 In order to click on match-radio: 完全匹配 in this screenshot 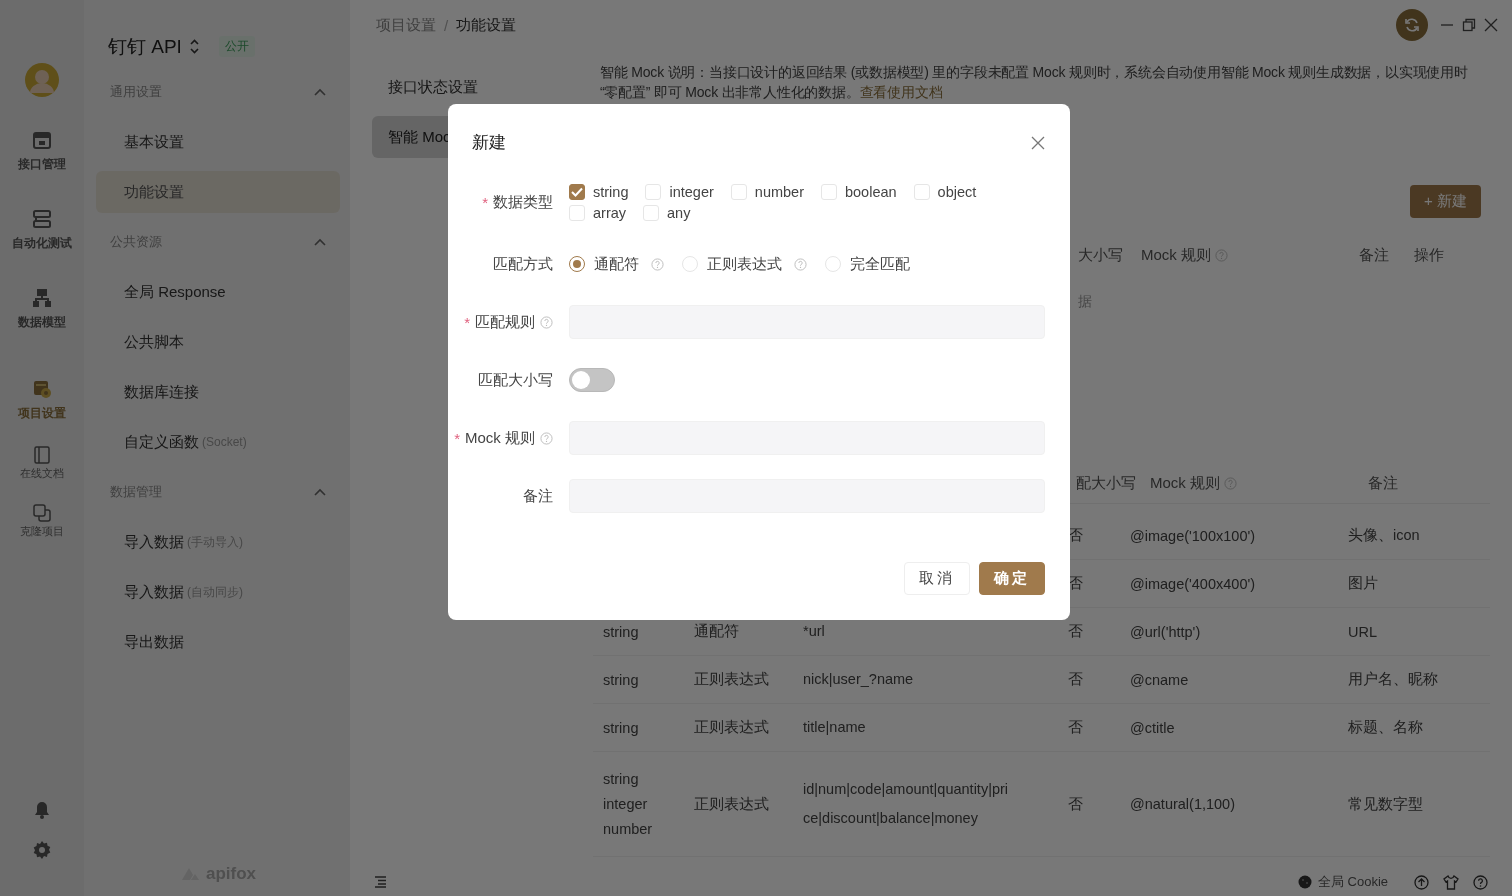, I will do `click(867, 264)`.